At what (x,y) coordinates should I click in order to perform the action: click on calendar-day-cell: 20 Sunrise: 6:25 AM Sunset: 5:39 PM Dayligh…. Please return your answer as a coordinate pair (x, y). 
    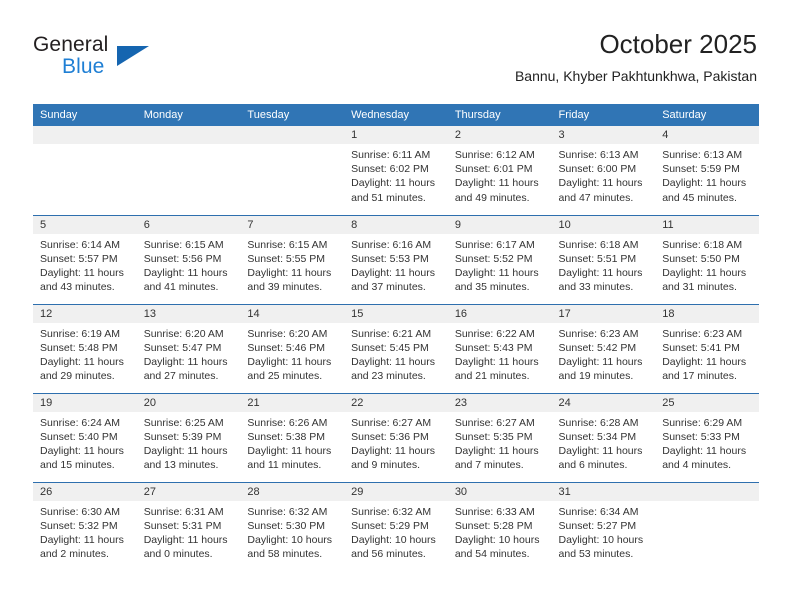
    Looking at the image, I should click on (188, 437).